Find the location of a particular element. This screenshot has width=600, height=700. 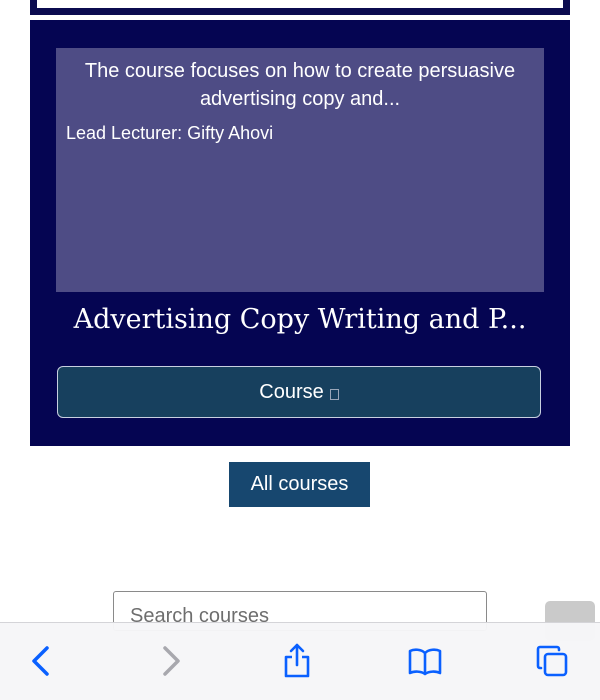

forward-icon is located at coordinates (171, 661).